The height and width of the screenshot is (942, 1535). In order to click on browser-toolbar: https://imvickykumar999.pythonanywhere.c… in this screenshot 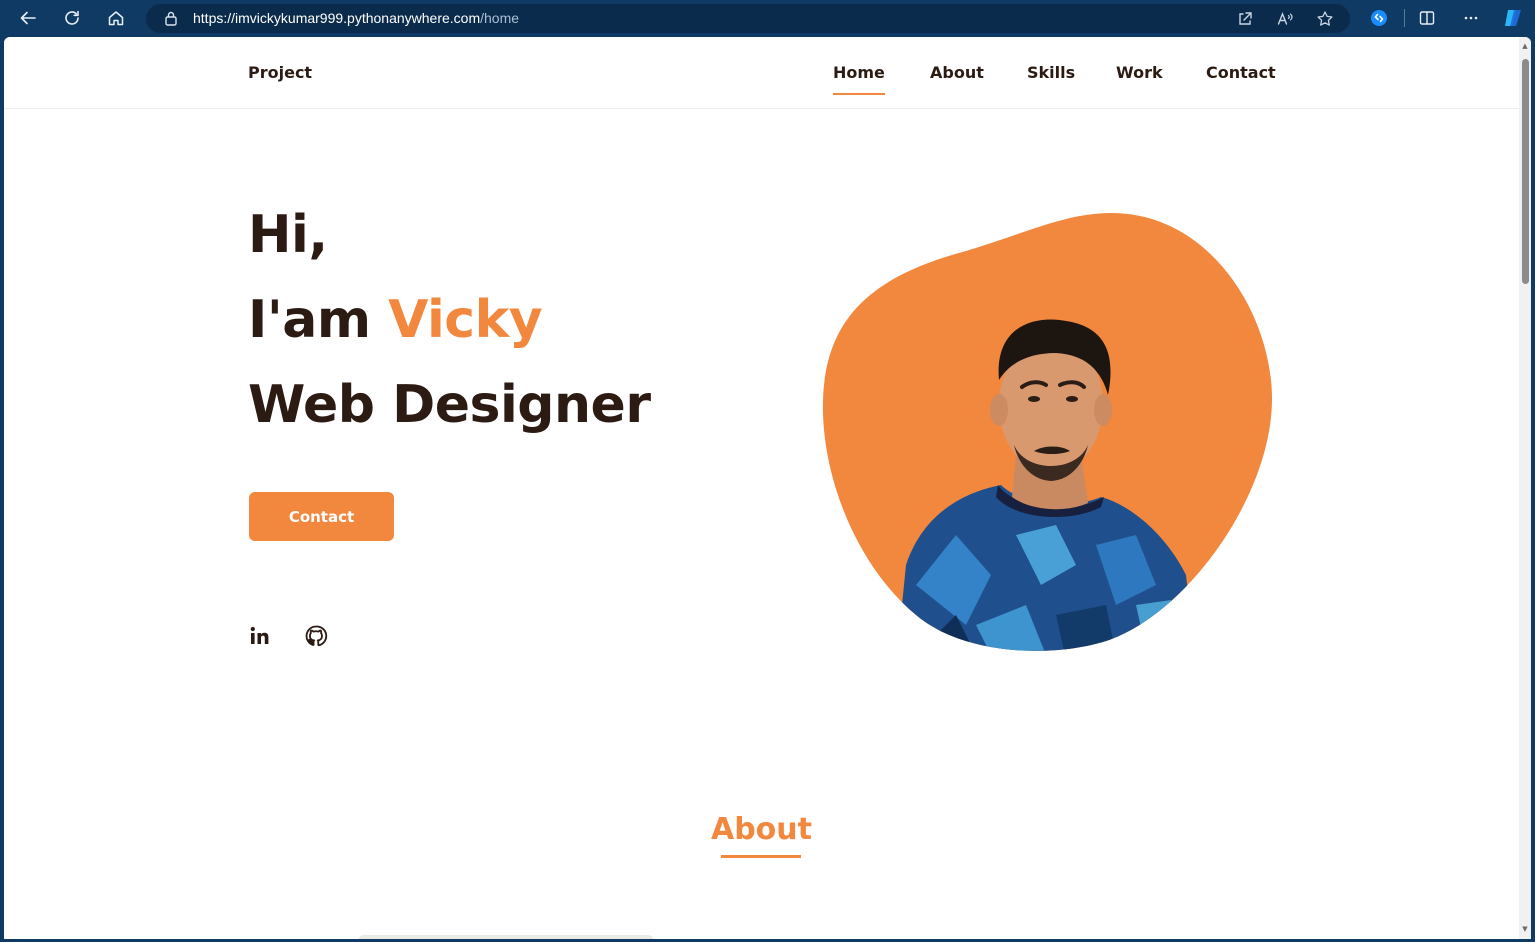, I will do `click(767, 18)`.